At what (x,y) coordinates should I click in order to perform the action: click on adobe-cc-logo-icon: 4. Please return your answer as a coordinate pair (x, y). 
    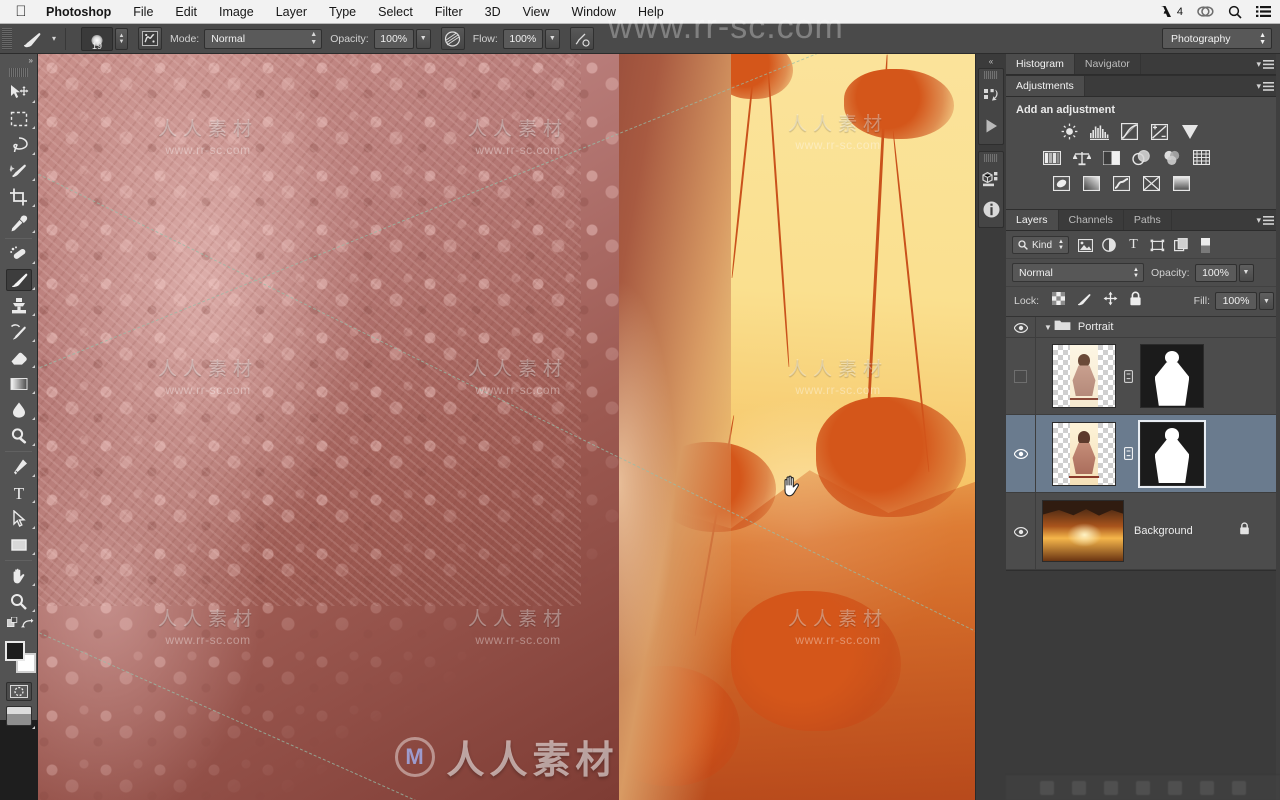
    Looking at the image, I should click on (1171, 11).